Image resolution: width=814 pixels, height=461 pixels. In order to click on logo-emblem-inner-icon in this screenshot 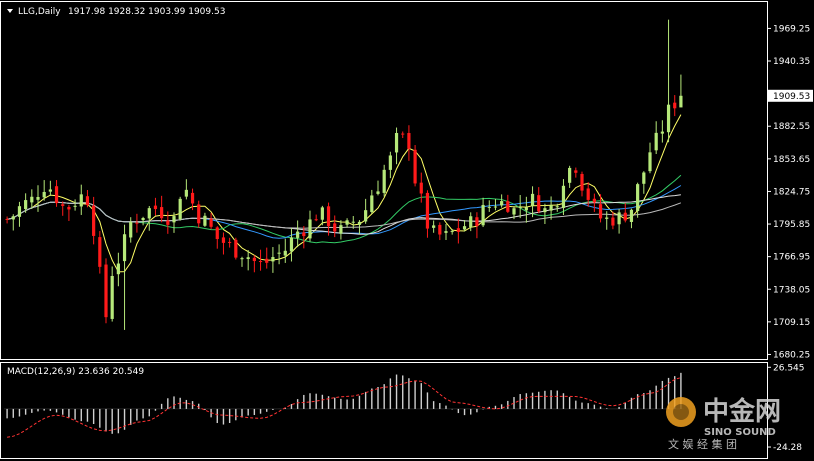, I will do `click(681, 412)`.